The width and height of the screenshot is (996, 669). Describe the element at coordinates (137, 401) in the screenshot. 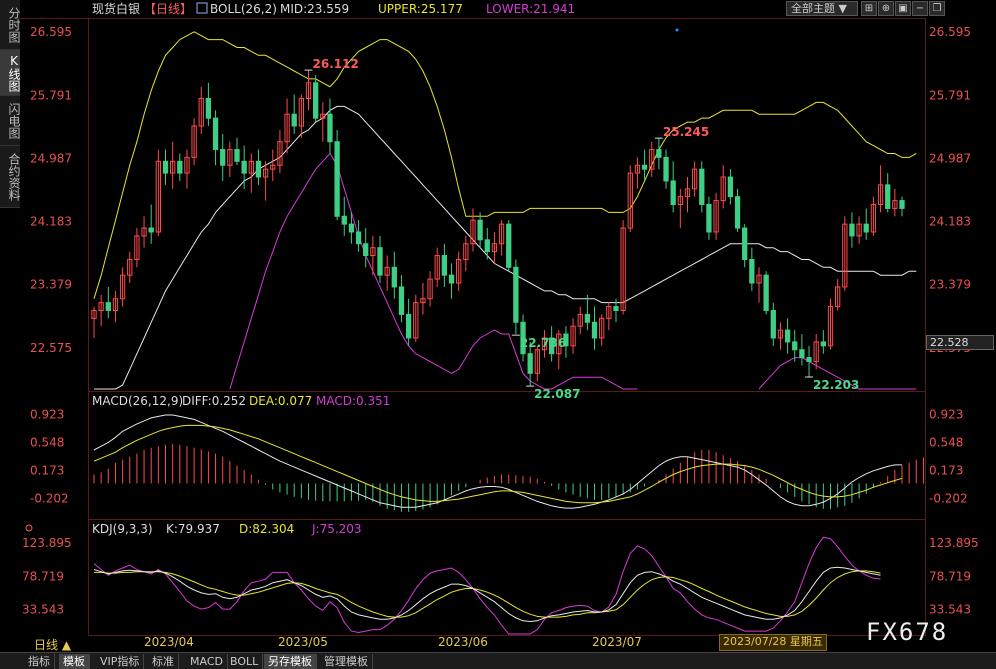

I see `macd-indicator-name: MACD(26,12,9)` at that location.